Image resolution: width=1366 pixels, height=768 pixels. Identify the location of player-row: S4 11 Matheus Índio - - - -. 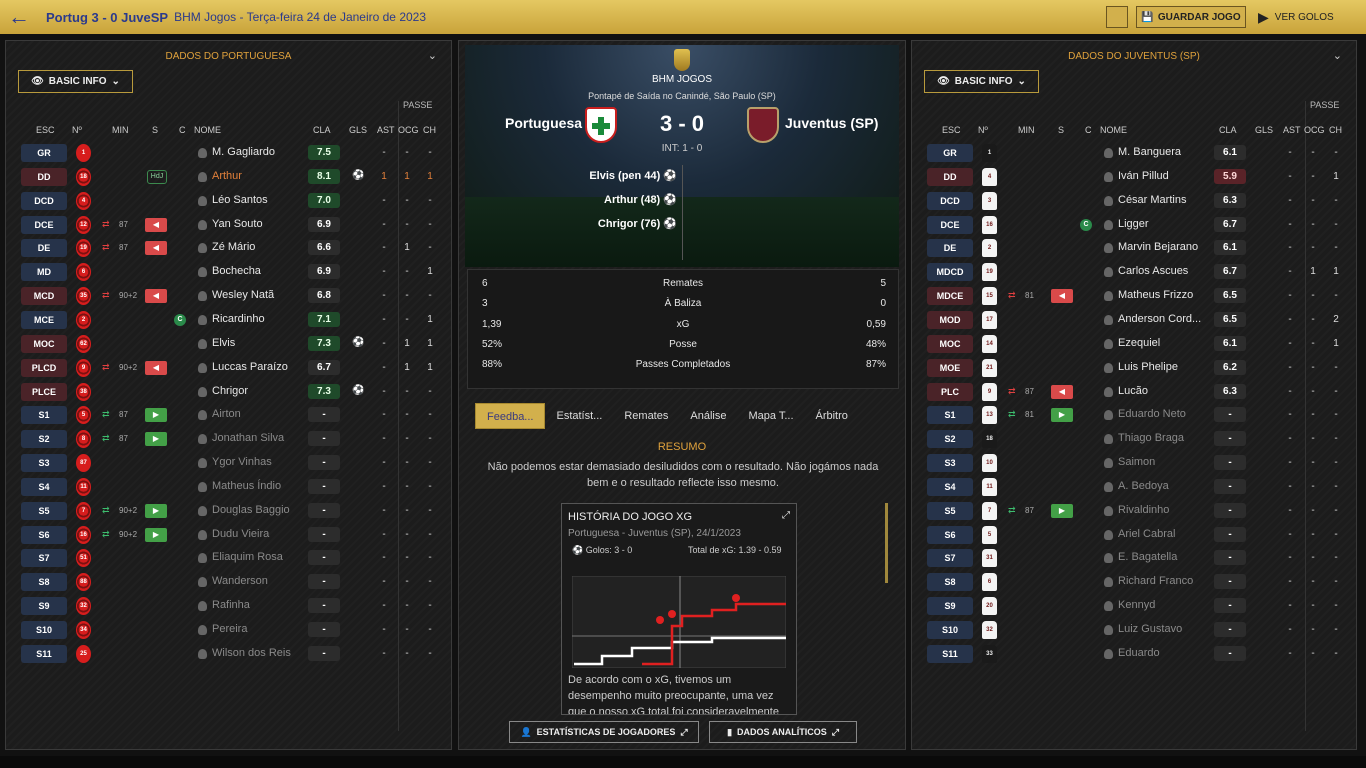
(228, 487).